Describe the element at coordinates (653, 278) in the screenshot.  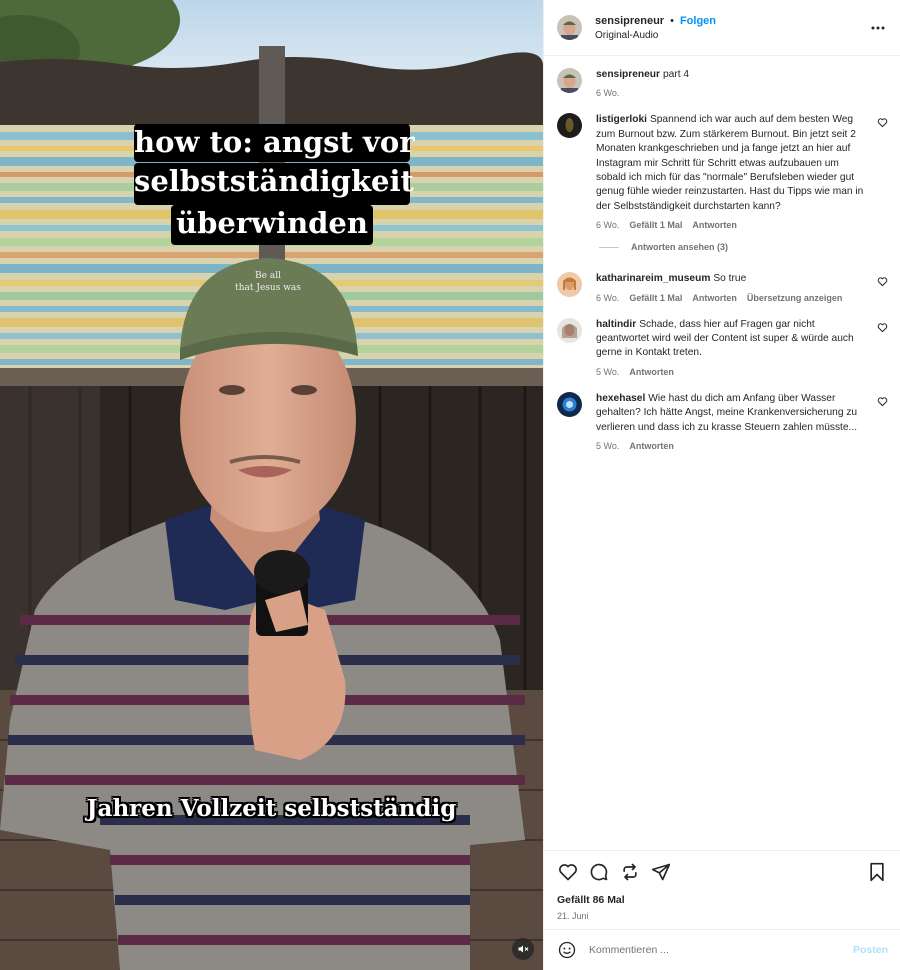
I see `comment-username: katharinareim_museum` at that location.